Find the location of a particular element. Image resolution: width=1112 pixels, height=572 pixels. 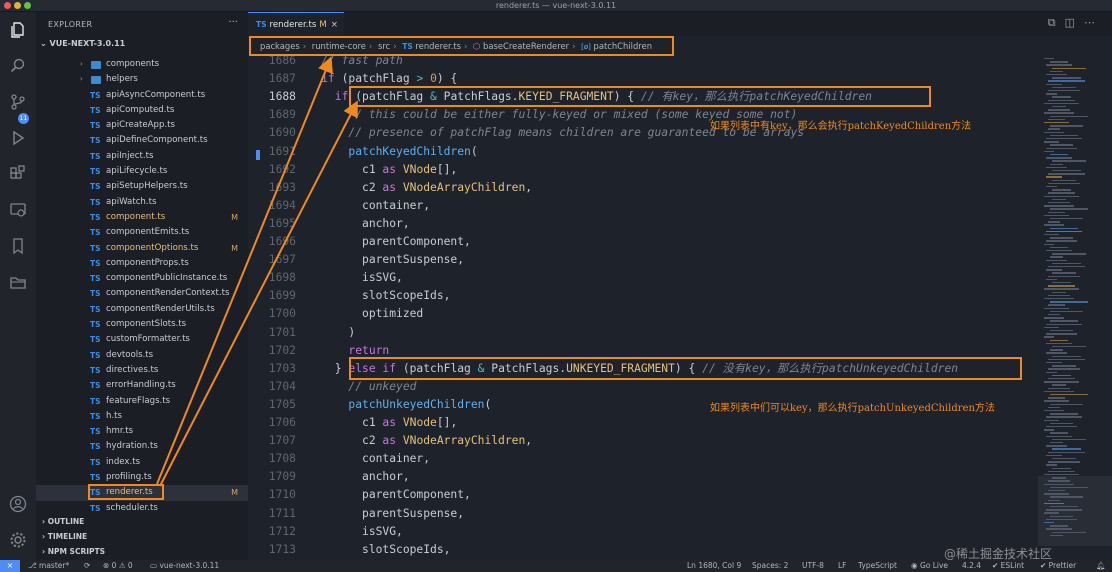

more-actions-icon: ⋯ is located at coordinates (1094, 22).